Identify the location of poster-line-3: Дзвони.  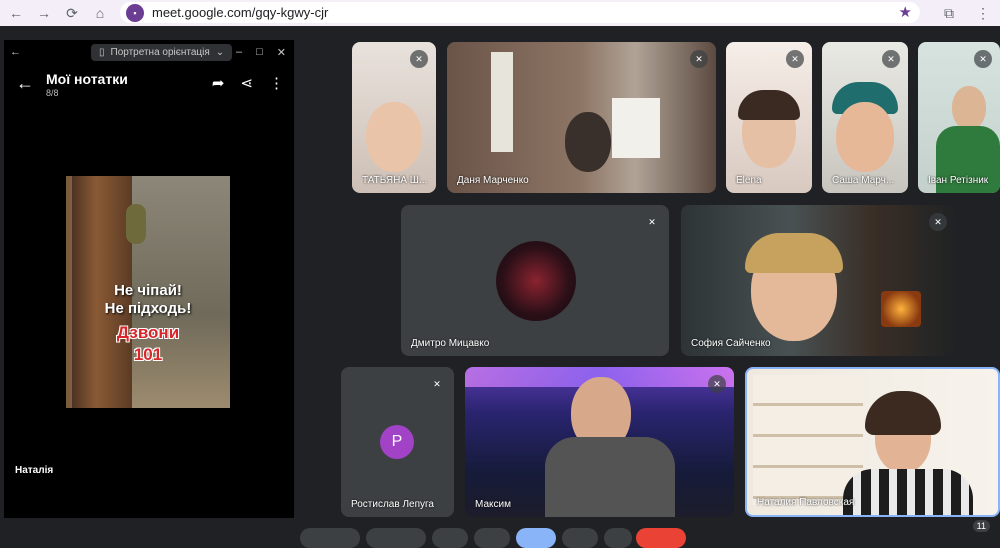
(148, 332).